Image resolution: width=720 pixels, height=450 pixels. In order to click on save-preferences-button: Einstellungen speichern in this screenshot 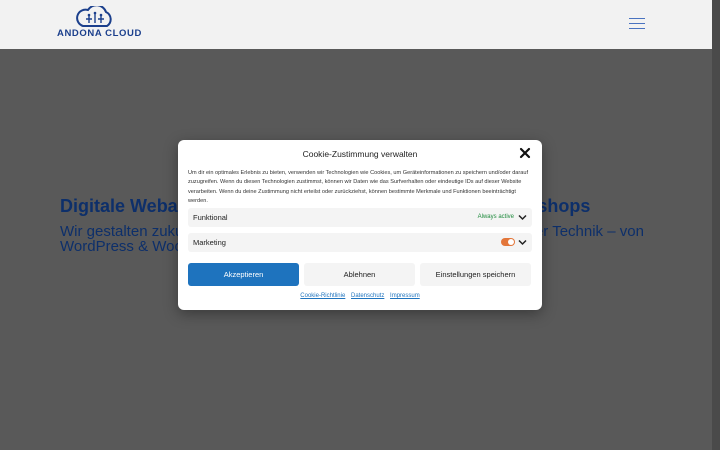, I will do `click(475, 274)`.